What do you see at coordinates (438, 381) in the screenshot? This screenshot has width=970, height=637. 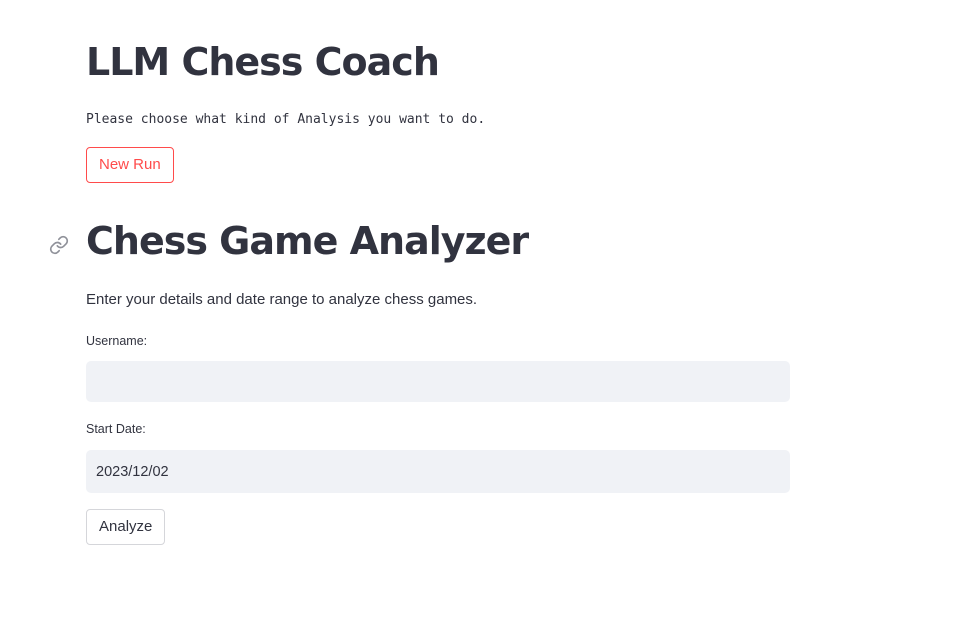 I see `username-input` at bounding box center [438, 381].